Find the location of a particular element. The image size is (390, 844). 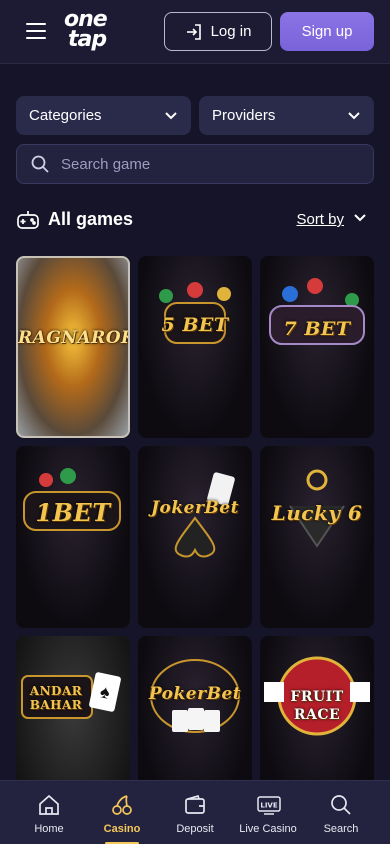

wallet-icon is located at coordinates (195, 804).